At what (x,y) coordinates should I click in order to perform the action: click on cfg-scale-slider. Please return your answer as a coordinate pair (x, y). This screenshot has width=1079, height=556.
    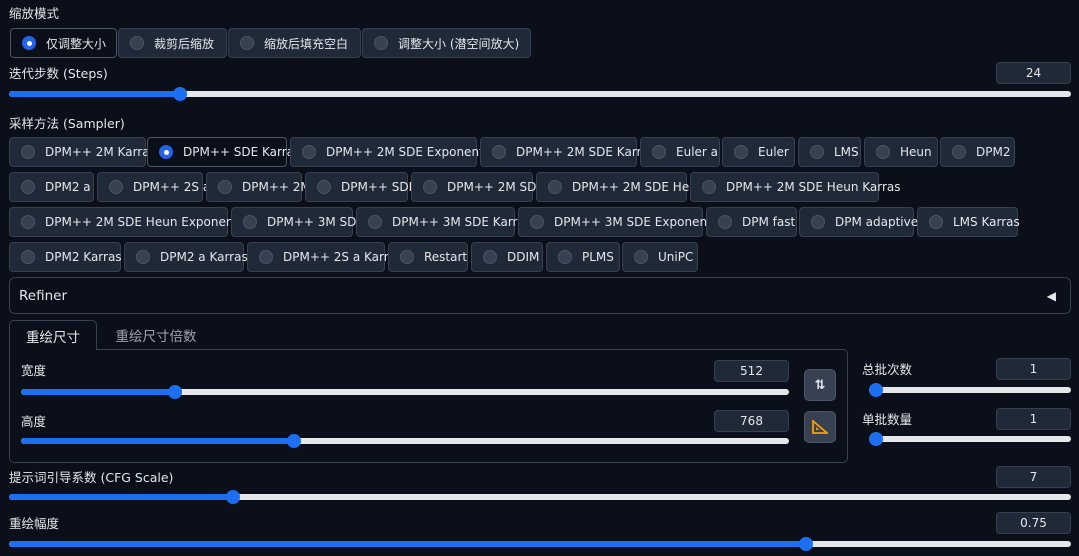
    Looking at the image, I should click on (540, 497).